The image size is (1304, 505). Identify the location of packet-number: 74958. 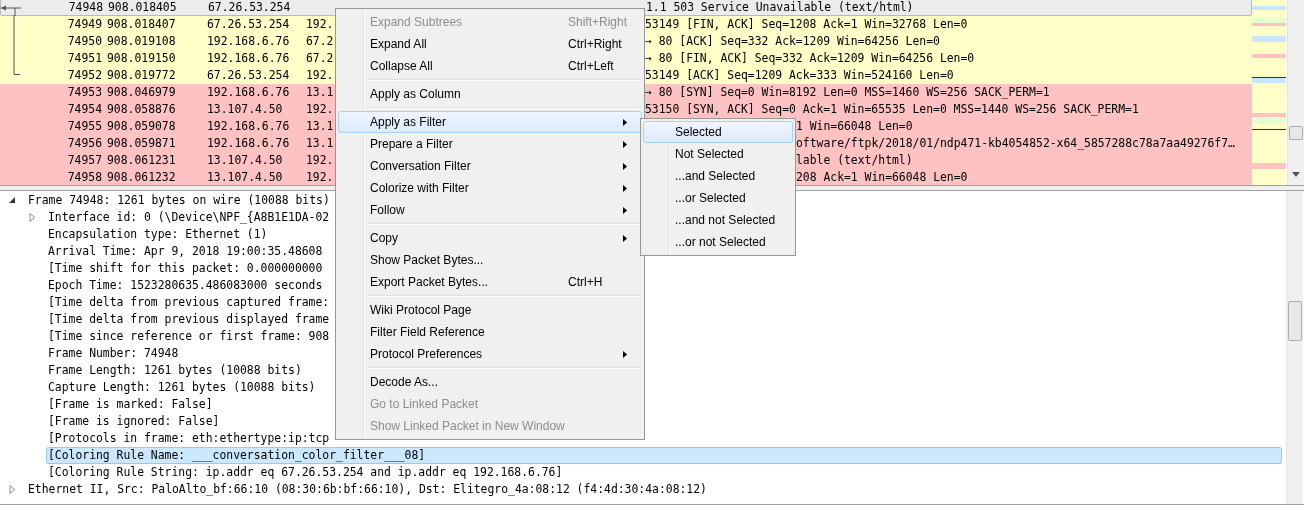
(84, 177).